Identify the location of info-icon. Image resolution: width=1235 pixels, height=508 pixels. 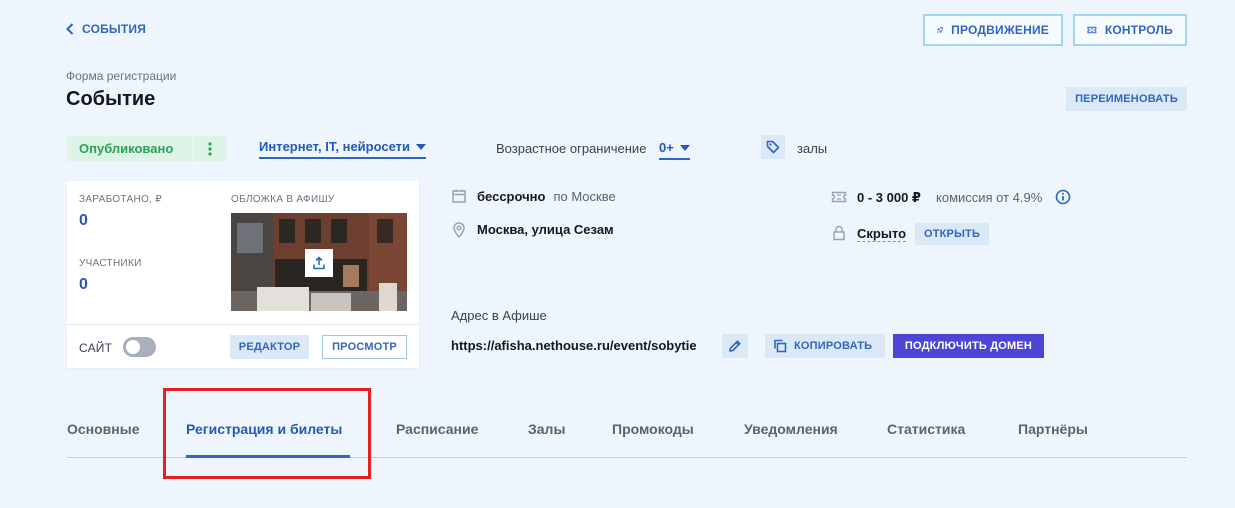
(1063, 197).